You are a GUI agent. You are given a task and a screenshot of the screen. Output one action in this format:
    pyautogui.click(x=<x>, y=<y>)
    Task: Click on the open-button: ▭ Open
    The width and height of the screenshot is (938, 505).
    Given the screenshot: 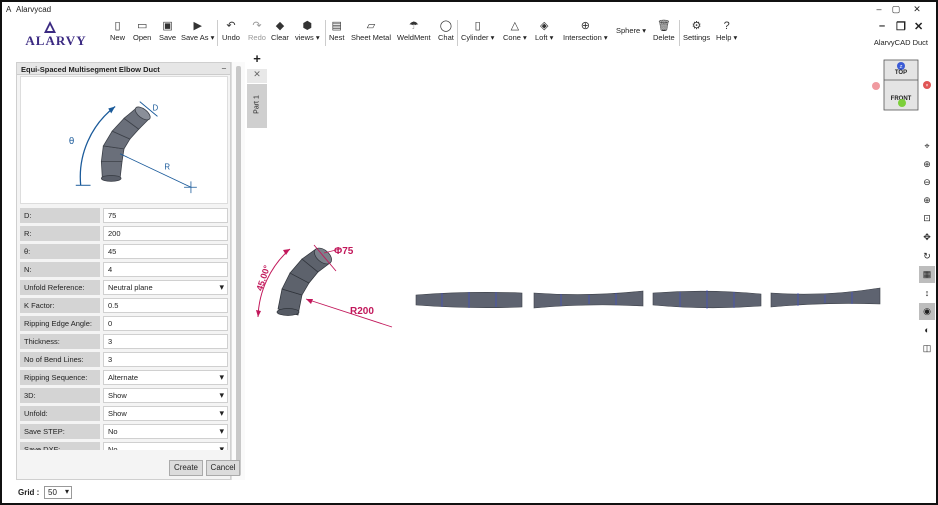 What is the action you would take?
    pyautogui.click(x=142, y=33)
    